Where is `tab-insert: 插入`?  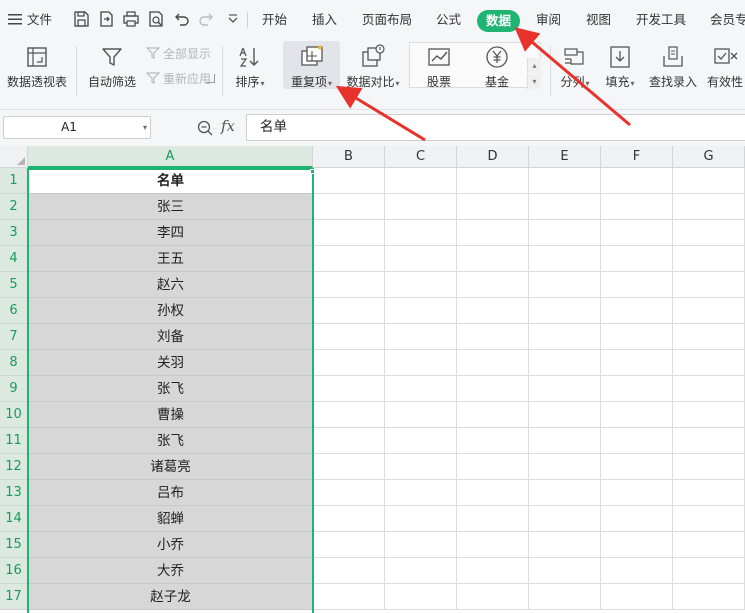 tab-insert: 插入 is located at coordinates (324, 20).